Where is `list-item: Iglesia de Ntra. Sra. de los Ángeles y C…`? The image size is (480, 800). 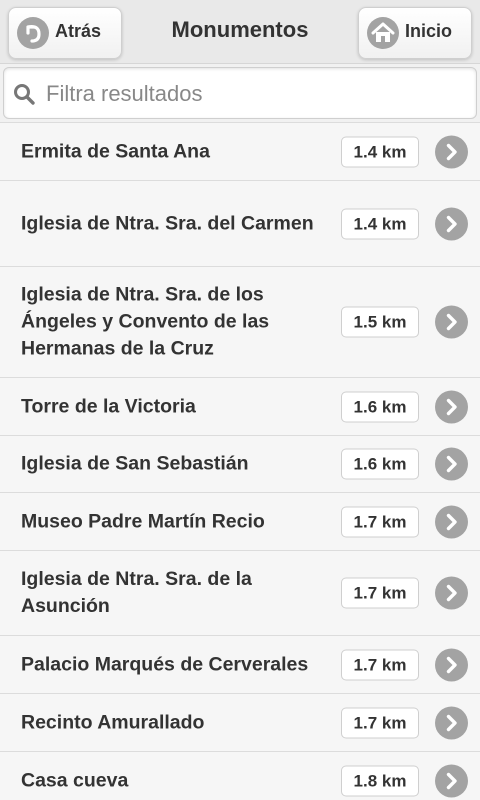 list-item: Iglesia de Ntra. Sra. de los Ángeles y C… is located at coordinates (240, 322).